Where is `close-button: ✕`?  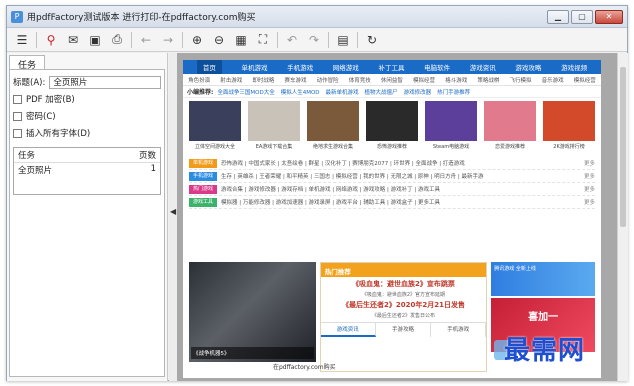 close-button: ✕ is located at coordinates (609, 16).